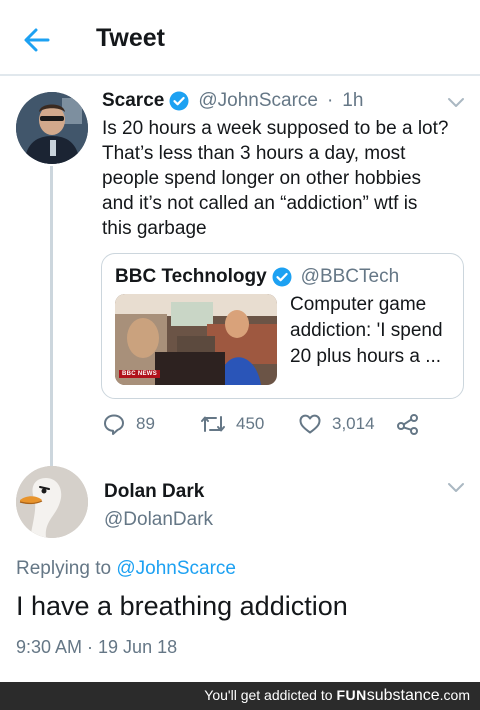 This screenshot has height=710, width=480. I want to click on watermark-text: You'll get addicted to FUNsubstance.com, so click(337, 696).